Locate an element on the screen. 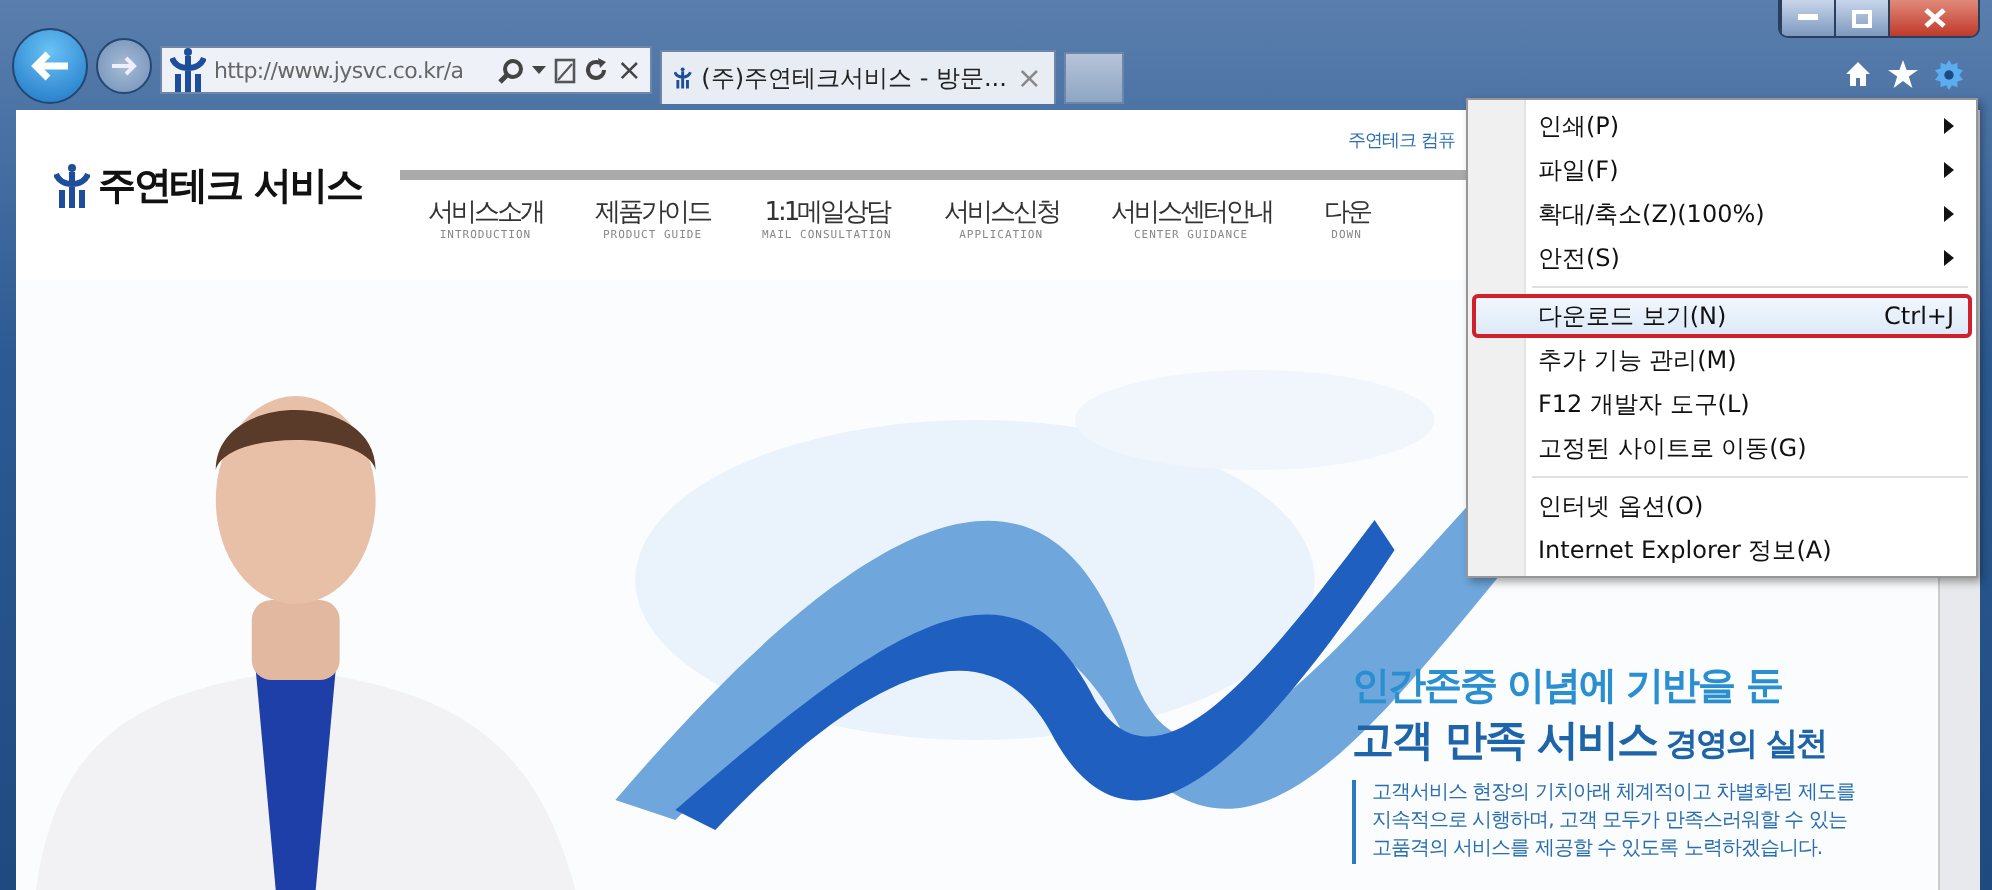 The width and height of the screenshot is (1992, 890). hero-title: 고객 만족 서비스 경영의 실천 is located at coordinates (1590, 741).